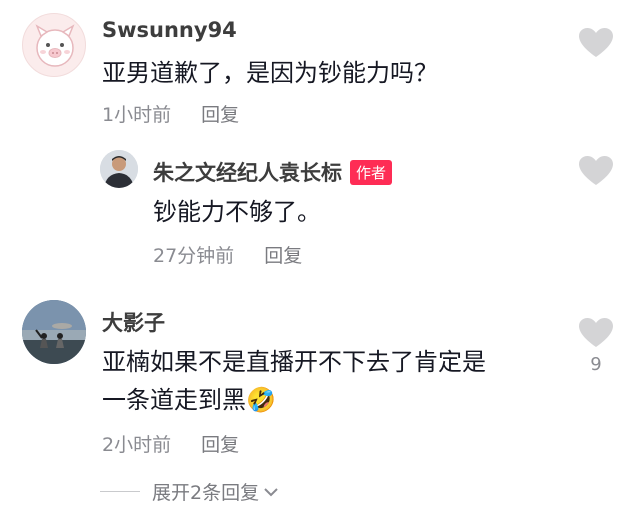 This screenshot has height=523, width=636. I want to click on beach-photo, so click(54, 332).